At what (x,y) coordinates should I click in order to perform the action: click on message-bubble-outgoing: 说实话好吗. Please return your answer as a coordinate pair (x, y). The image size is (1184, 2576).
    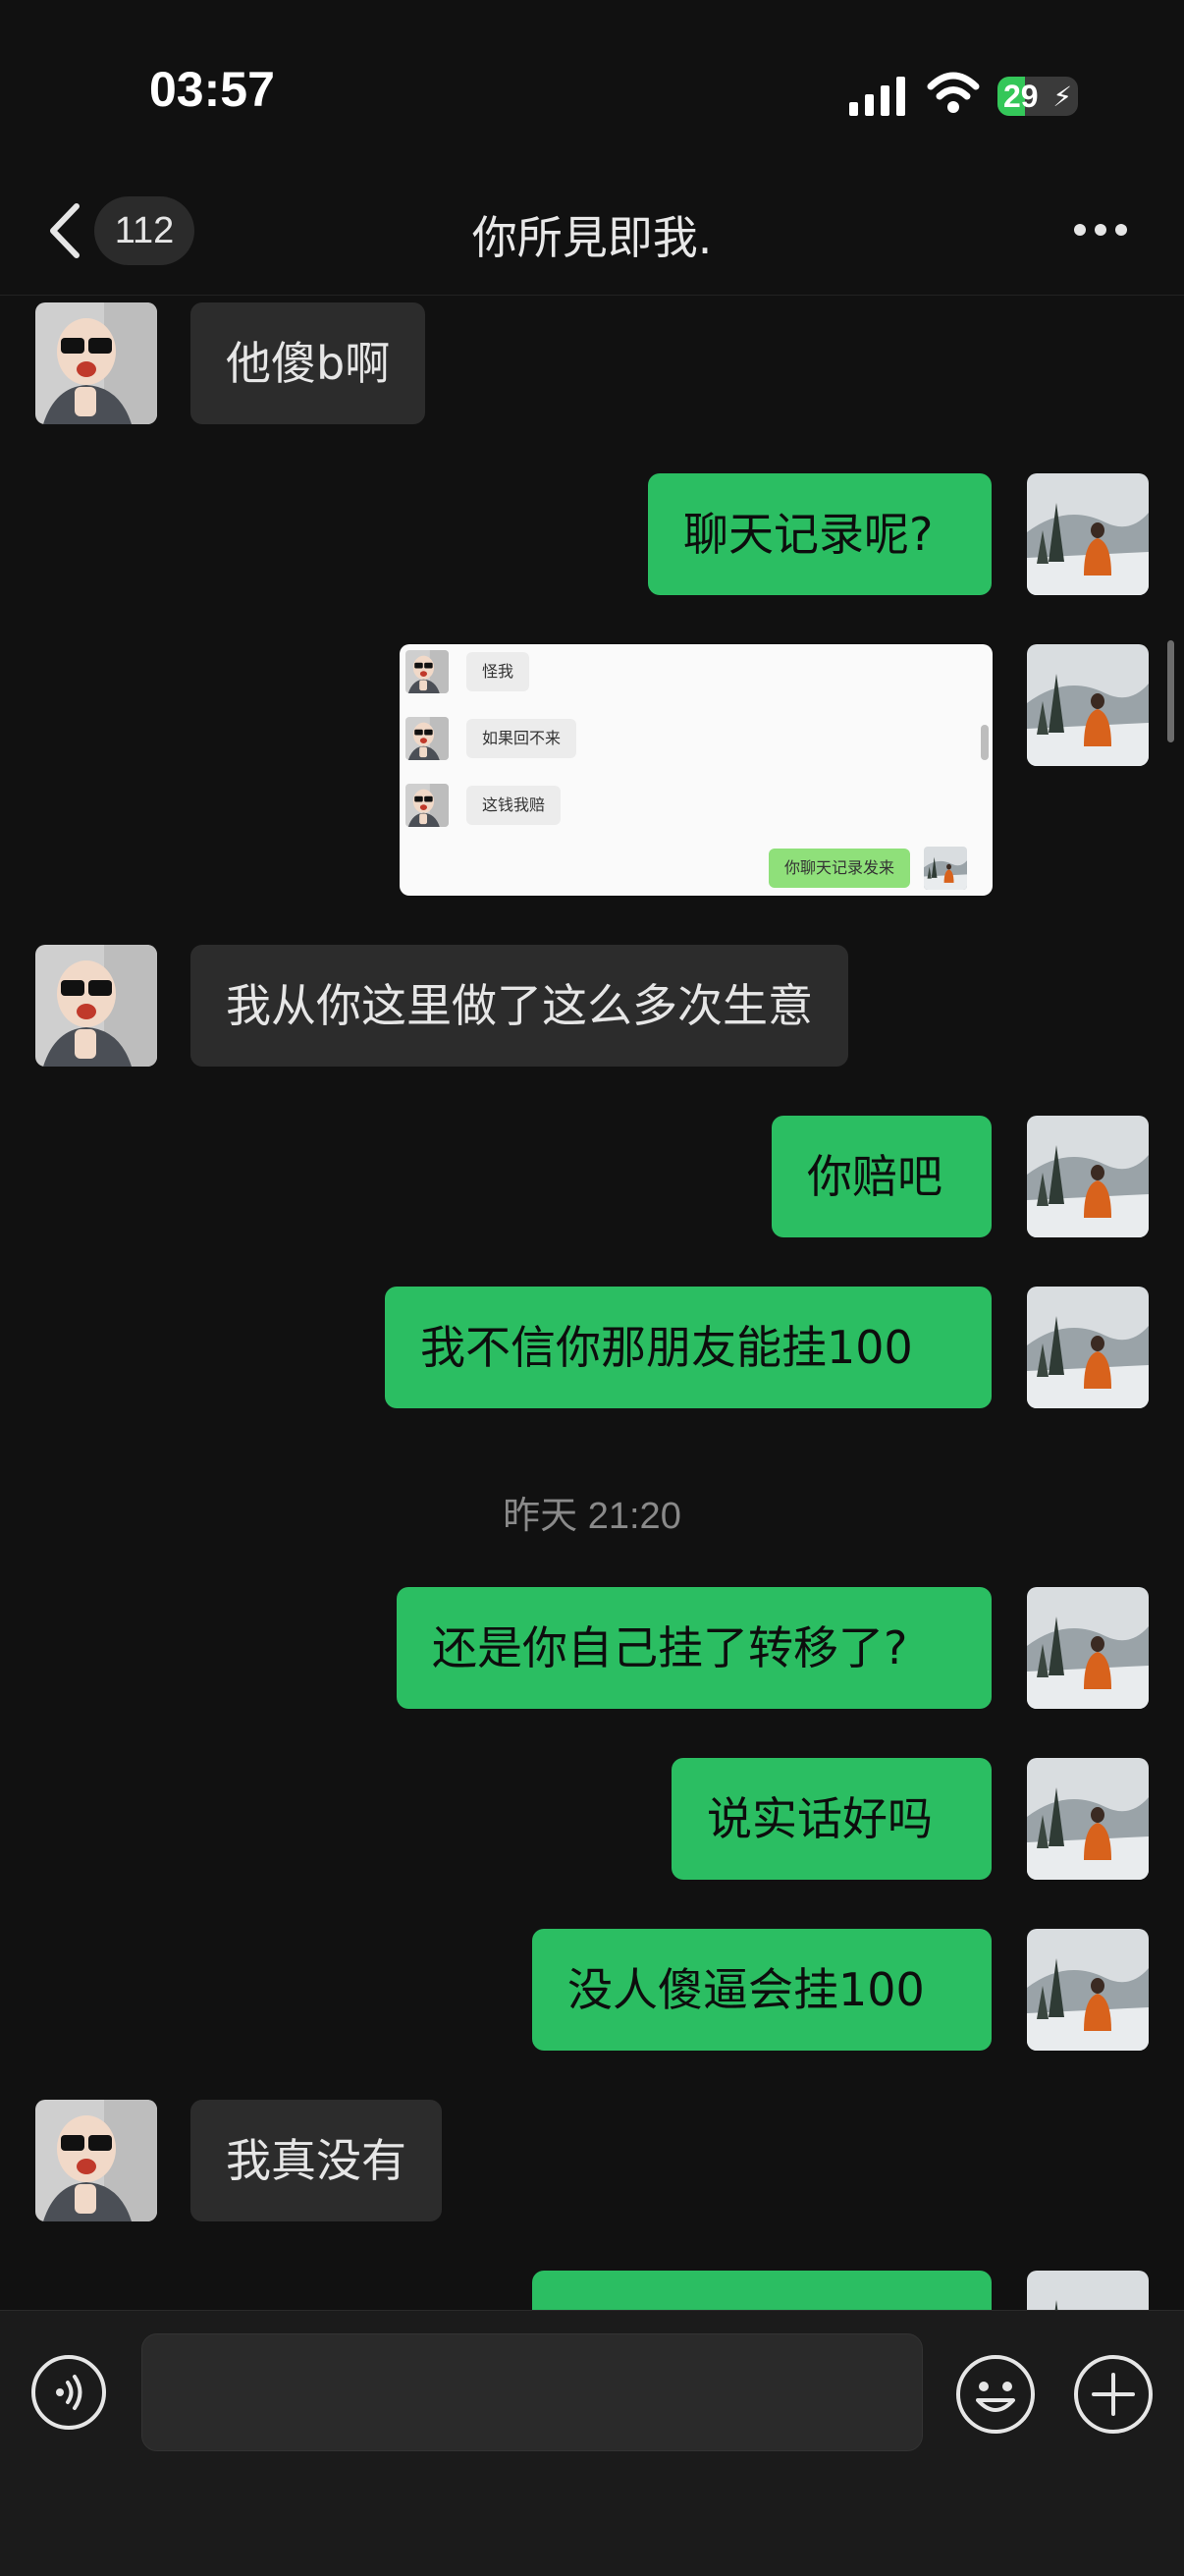
    Looking at the image, I should click on (832, 1819).